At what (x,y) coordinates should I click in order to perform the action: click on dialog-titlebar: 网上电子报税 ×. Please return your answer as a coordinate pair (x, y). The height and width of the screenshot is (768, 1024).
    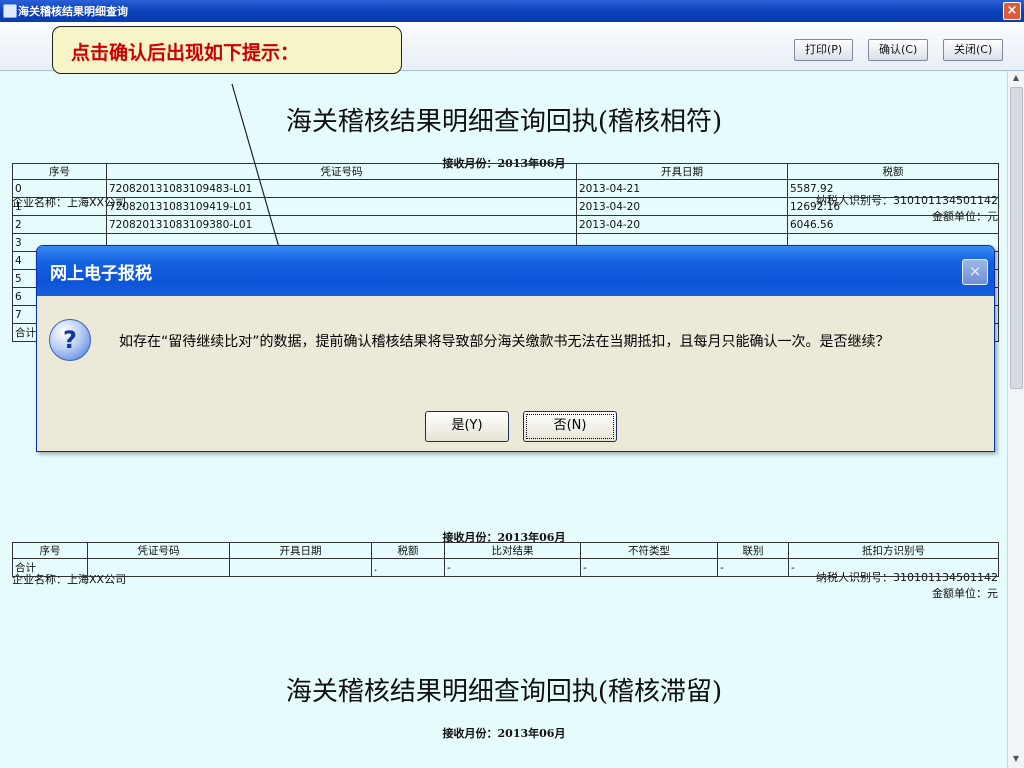
    Looking at the image, I should click on (515, 271).